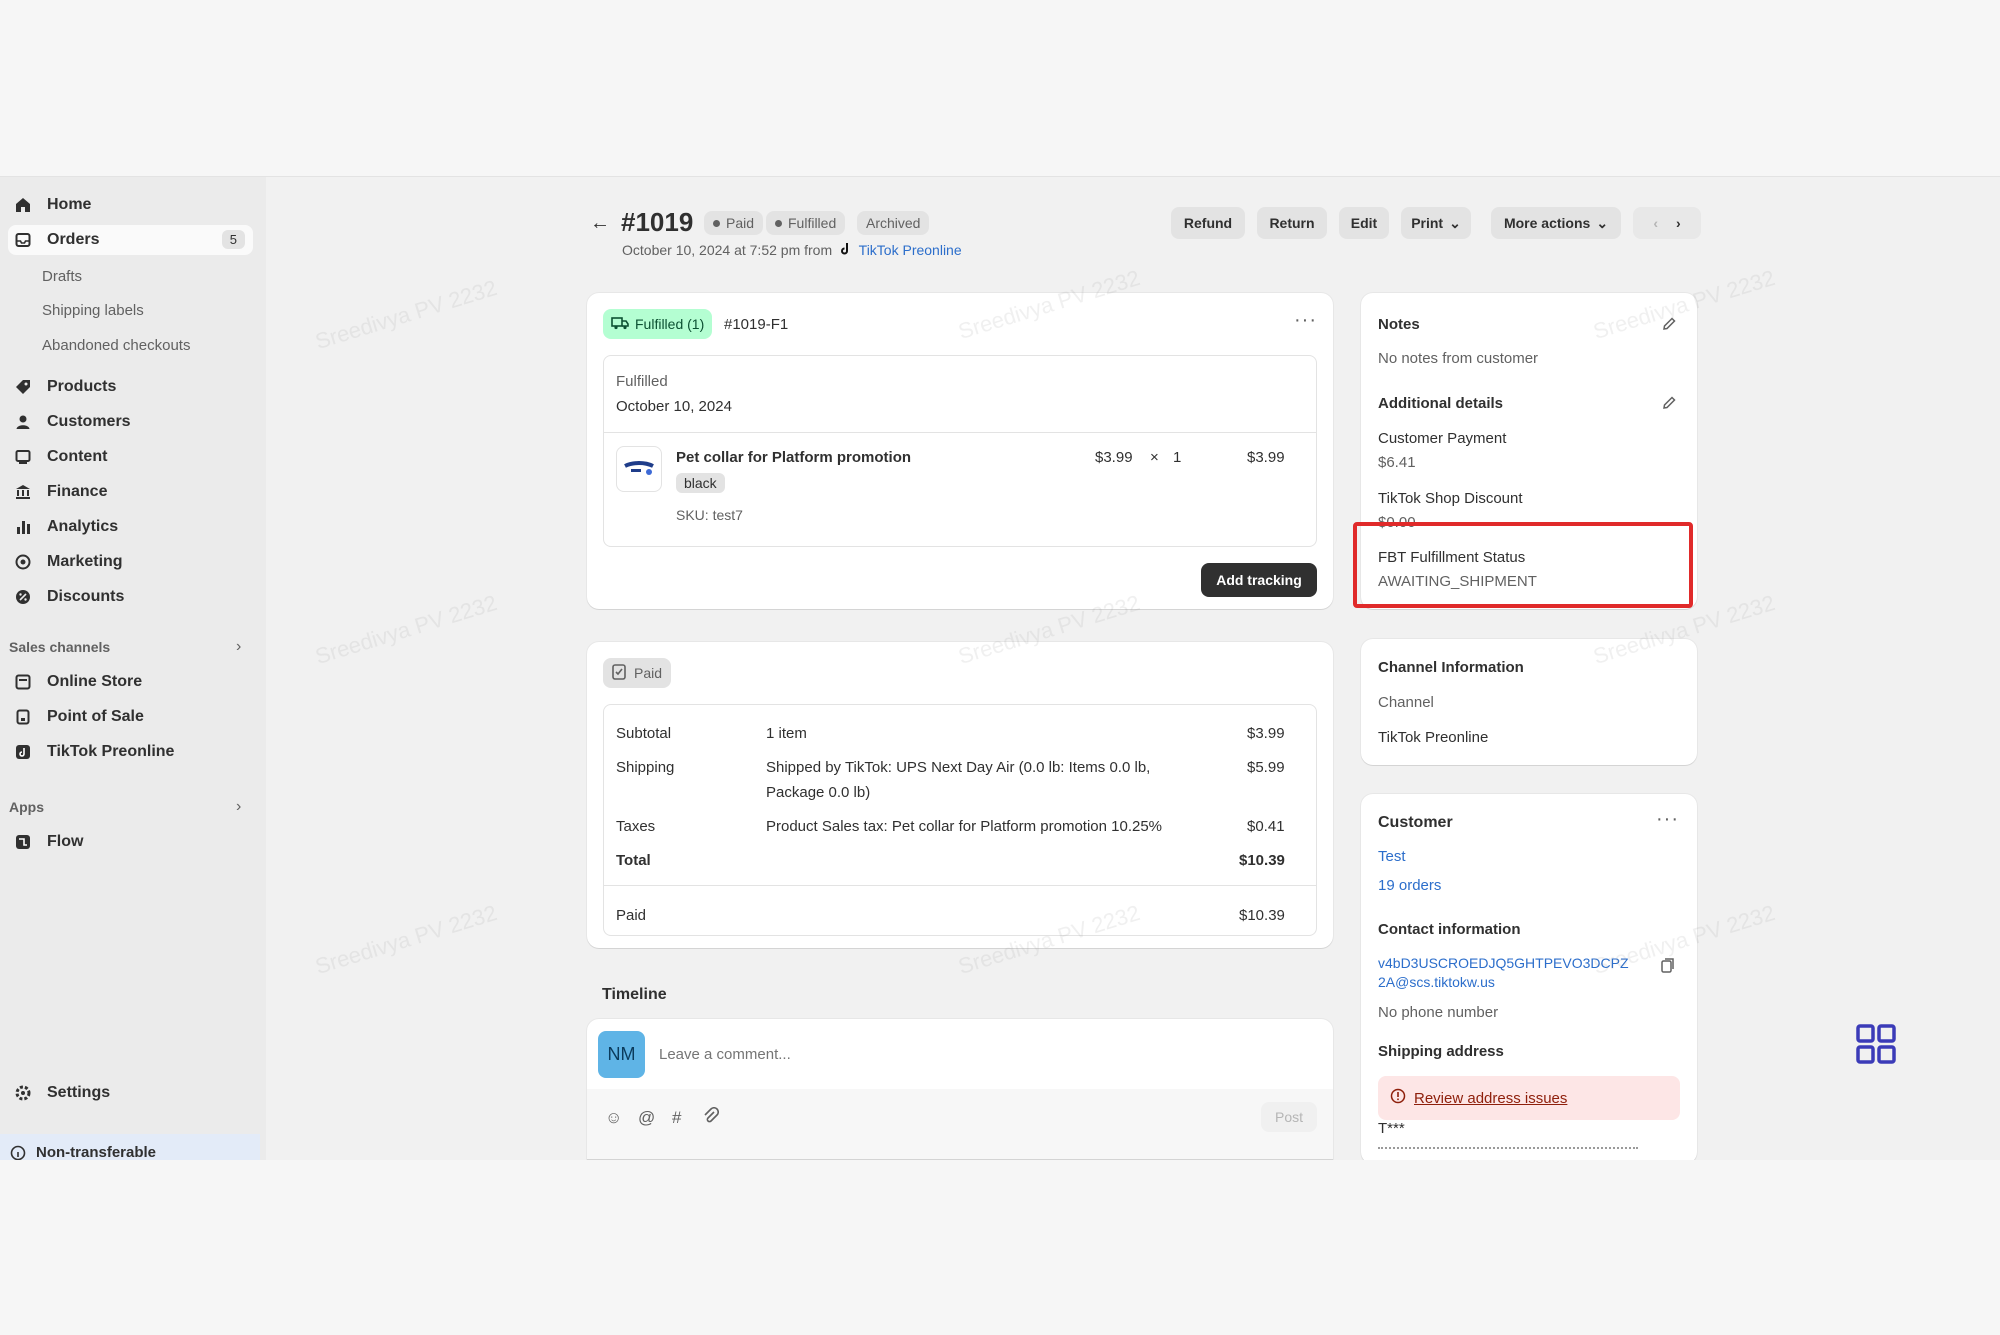 This screenshot has width=2000, height=1335. What do you see at coordinates (711, 1118) in the screenshot?
I see `attachment-icon` at bounding box center [711, 1118].